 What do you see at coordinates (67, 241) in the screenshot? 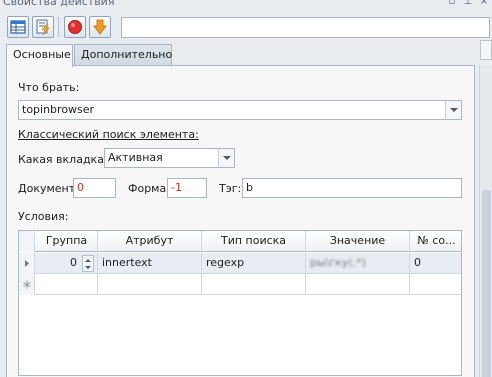
I see `column-header-group: Группа` at bounding box center [67, 241].